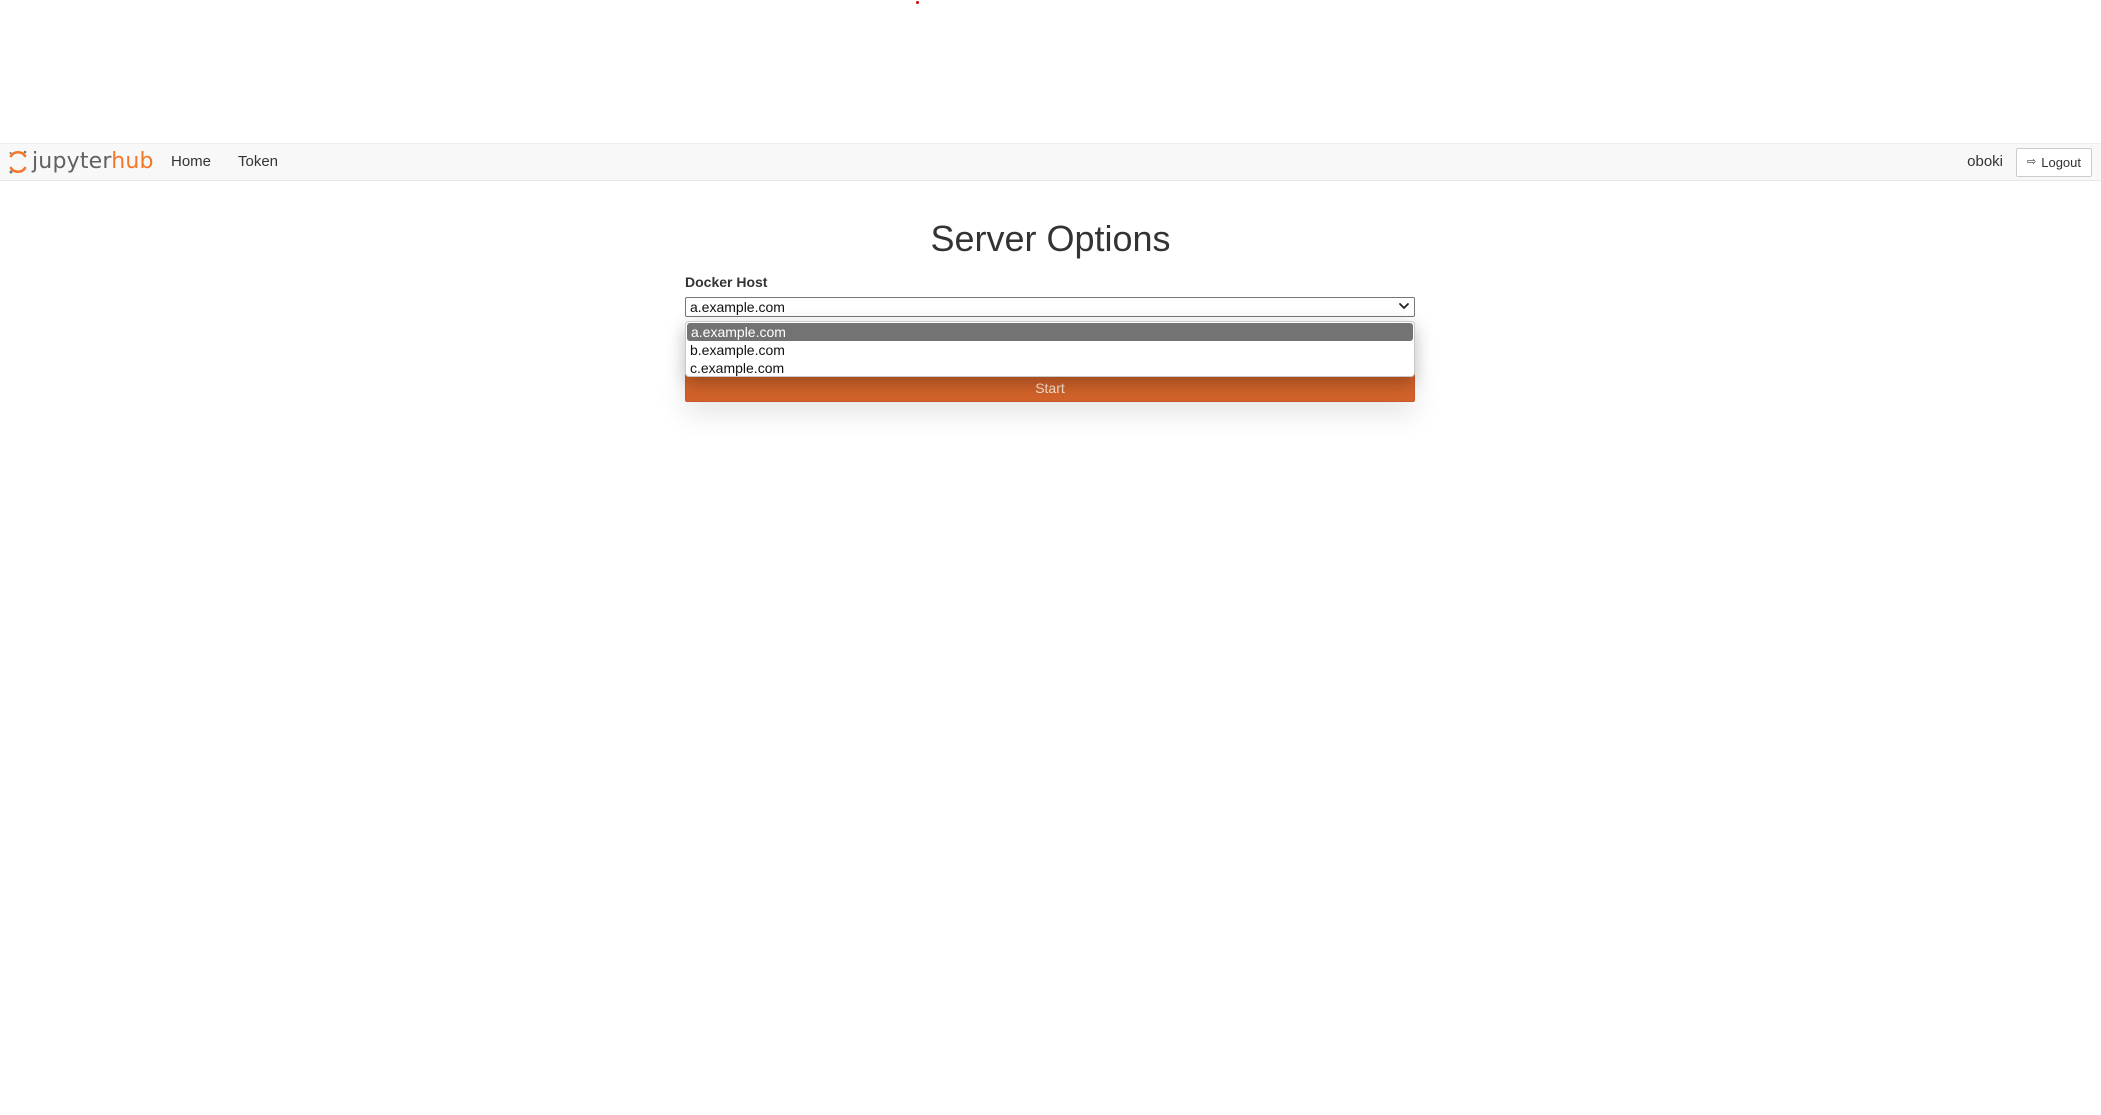 The image size is (2101, 1115). I want to click on logout-label: Logout, so click(2061, 162).